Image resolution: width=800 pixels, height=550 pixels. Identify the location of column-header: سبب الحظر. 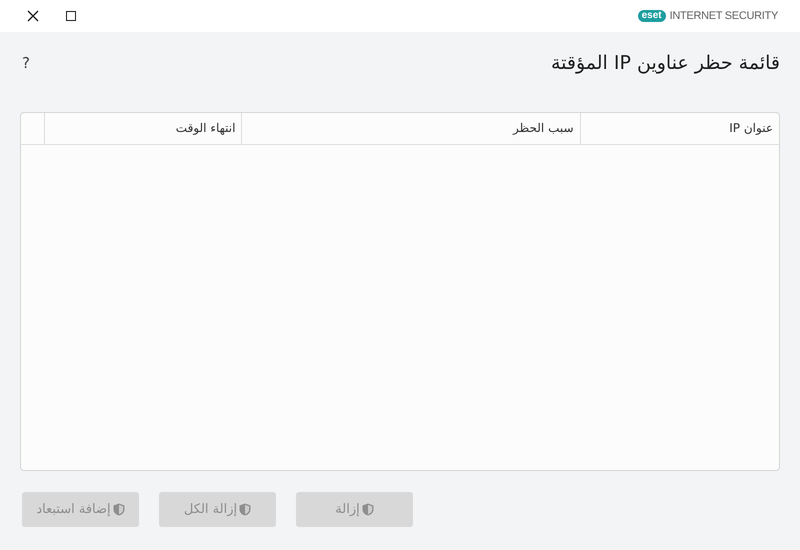
(410, 128).